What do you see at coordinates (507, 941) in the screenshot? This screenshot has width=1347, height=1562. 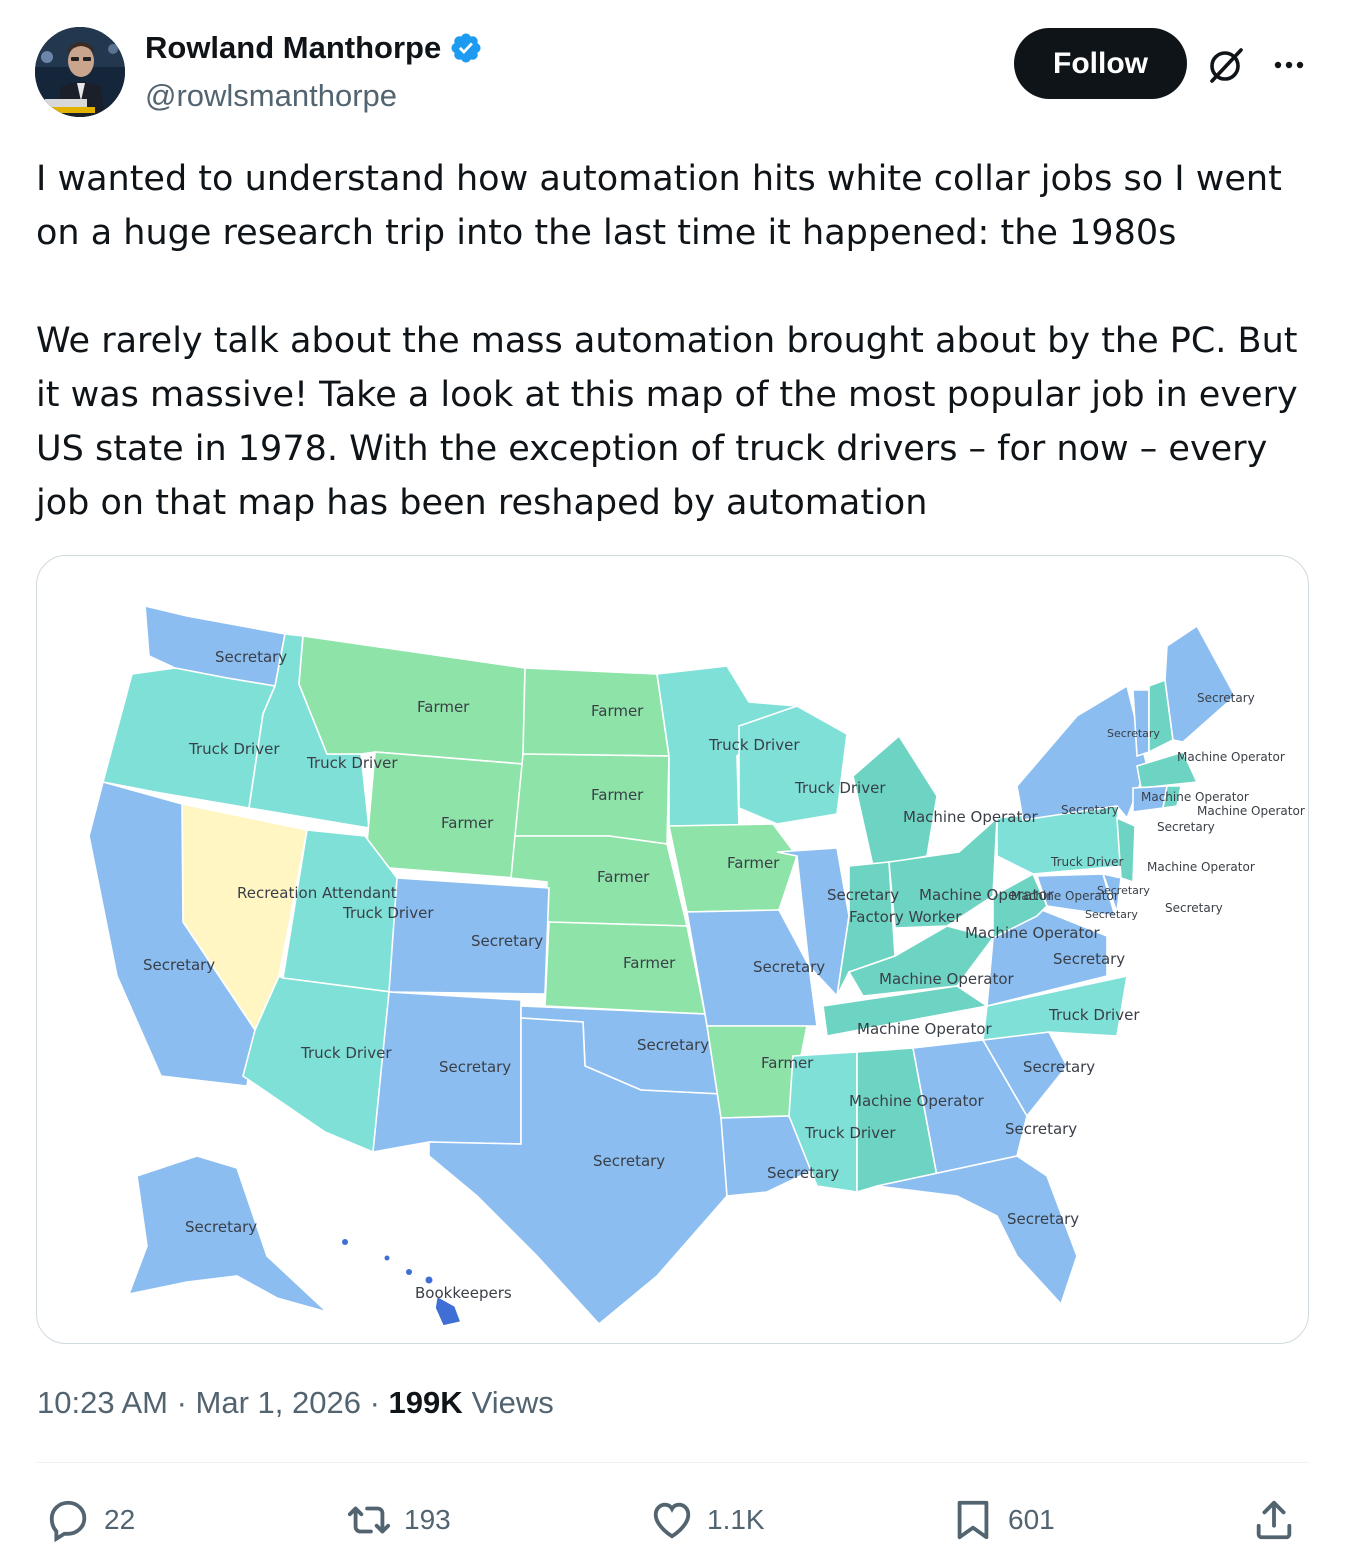 I see `state-label-co: Secretary` at bounding box center [507, 941].